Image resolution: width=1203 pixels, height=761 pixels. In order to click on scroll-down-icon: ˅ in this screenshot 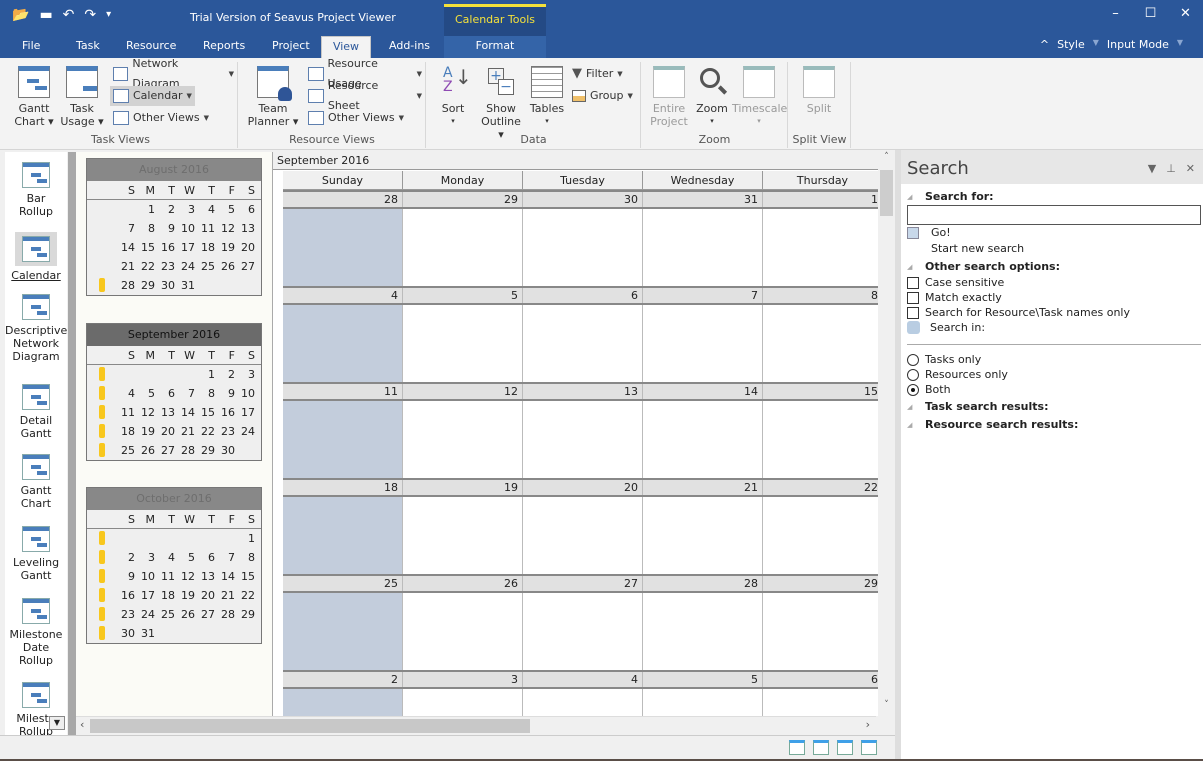, I will do `click(886, 705)`.